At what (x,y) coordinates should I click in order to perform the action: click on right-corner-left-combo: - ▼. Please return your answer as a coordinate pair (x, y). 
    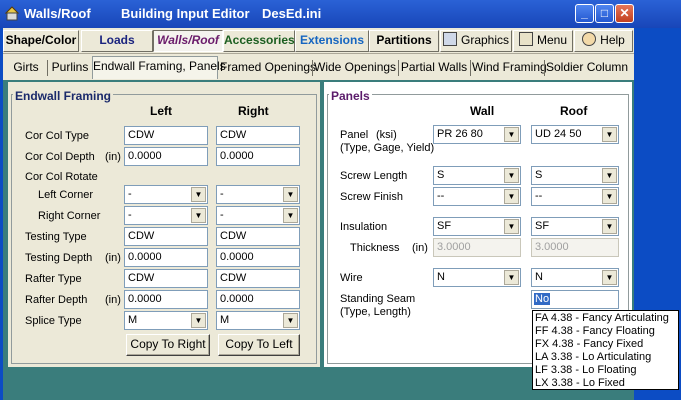
    Looking at the image, I should click on (166, 215).